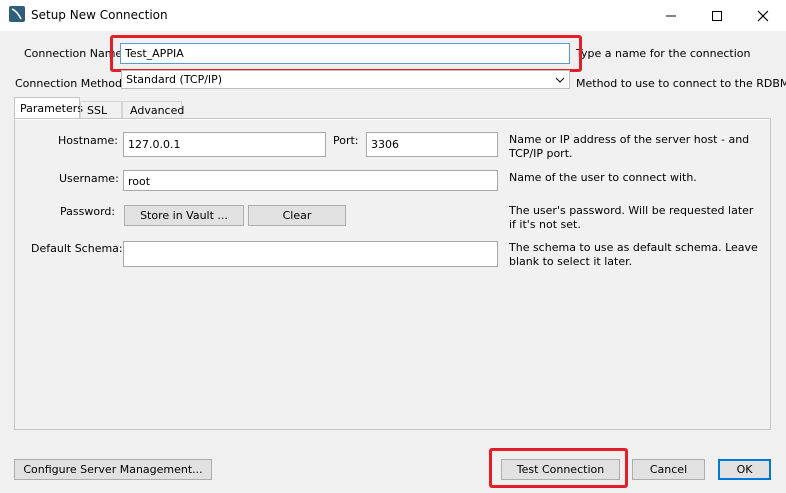 Image resolution: width=786 pixels, height=493 pixels. I want to click on default-schema-label: Default Schema:, so click(77, 248).